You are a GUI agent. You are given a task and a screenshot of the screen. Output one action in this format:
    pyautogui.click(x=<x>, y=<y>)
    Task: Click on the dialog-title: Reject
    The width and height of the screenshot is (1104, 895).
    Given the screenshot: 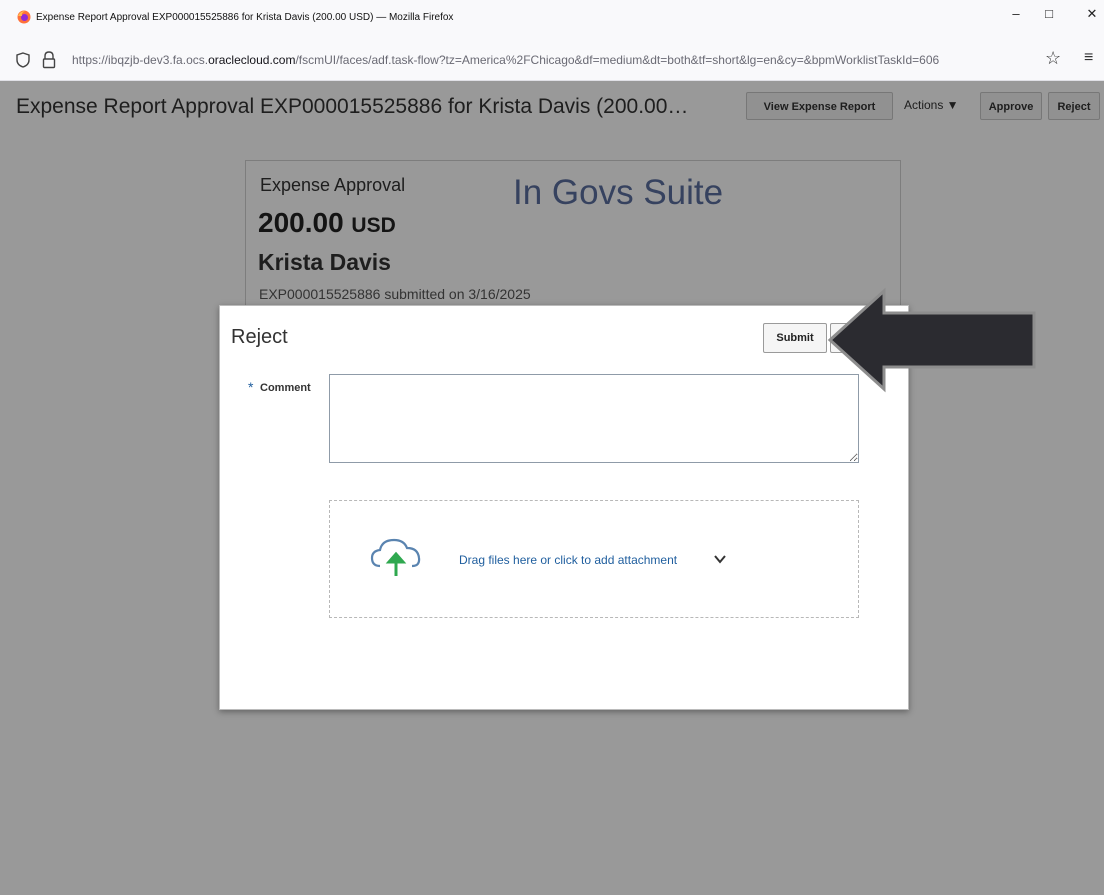 What is the action you would take?
    pyautogui.click(x=259, y=337)
    